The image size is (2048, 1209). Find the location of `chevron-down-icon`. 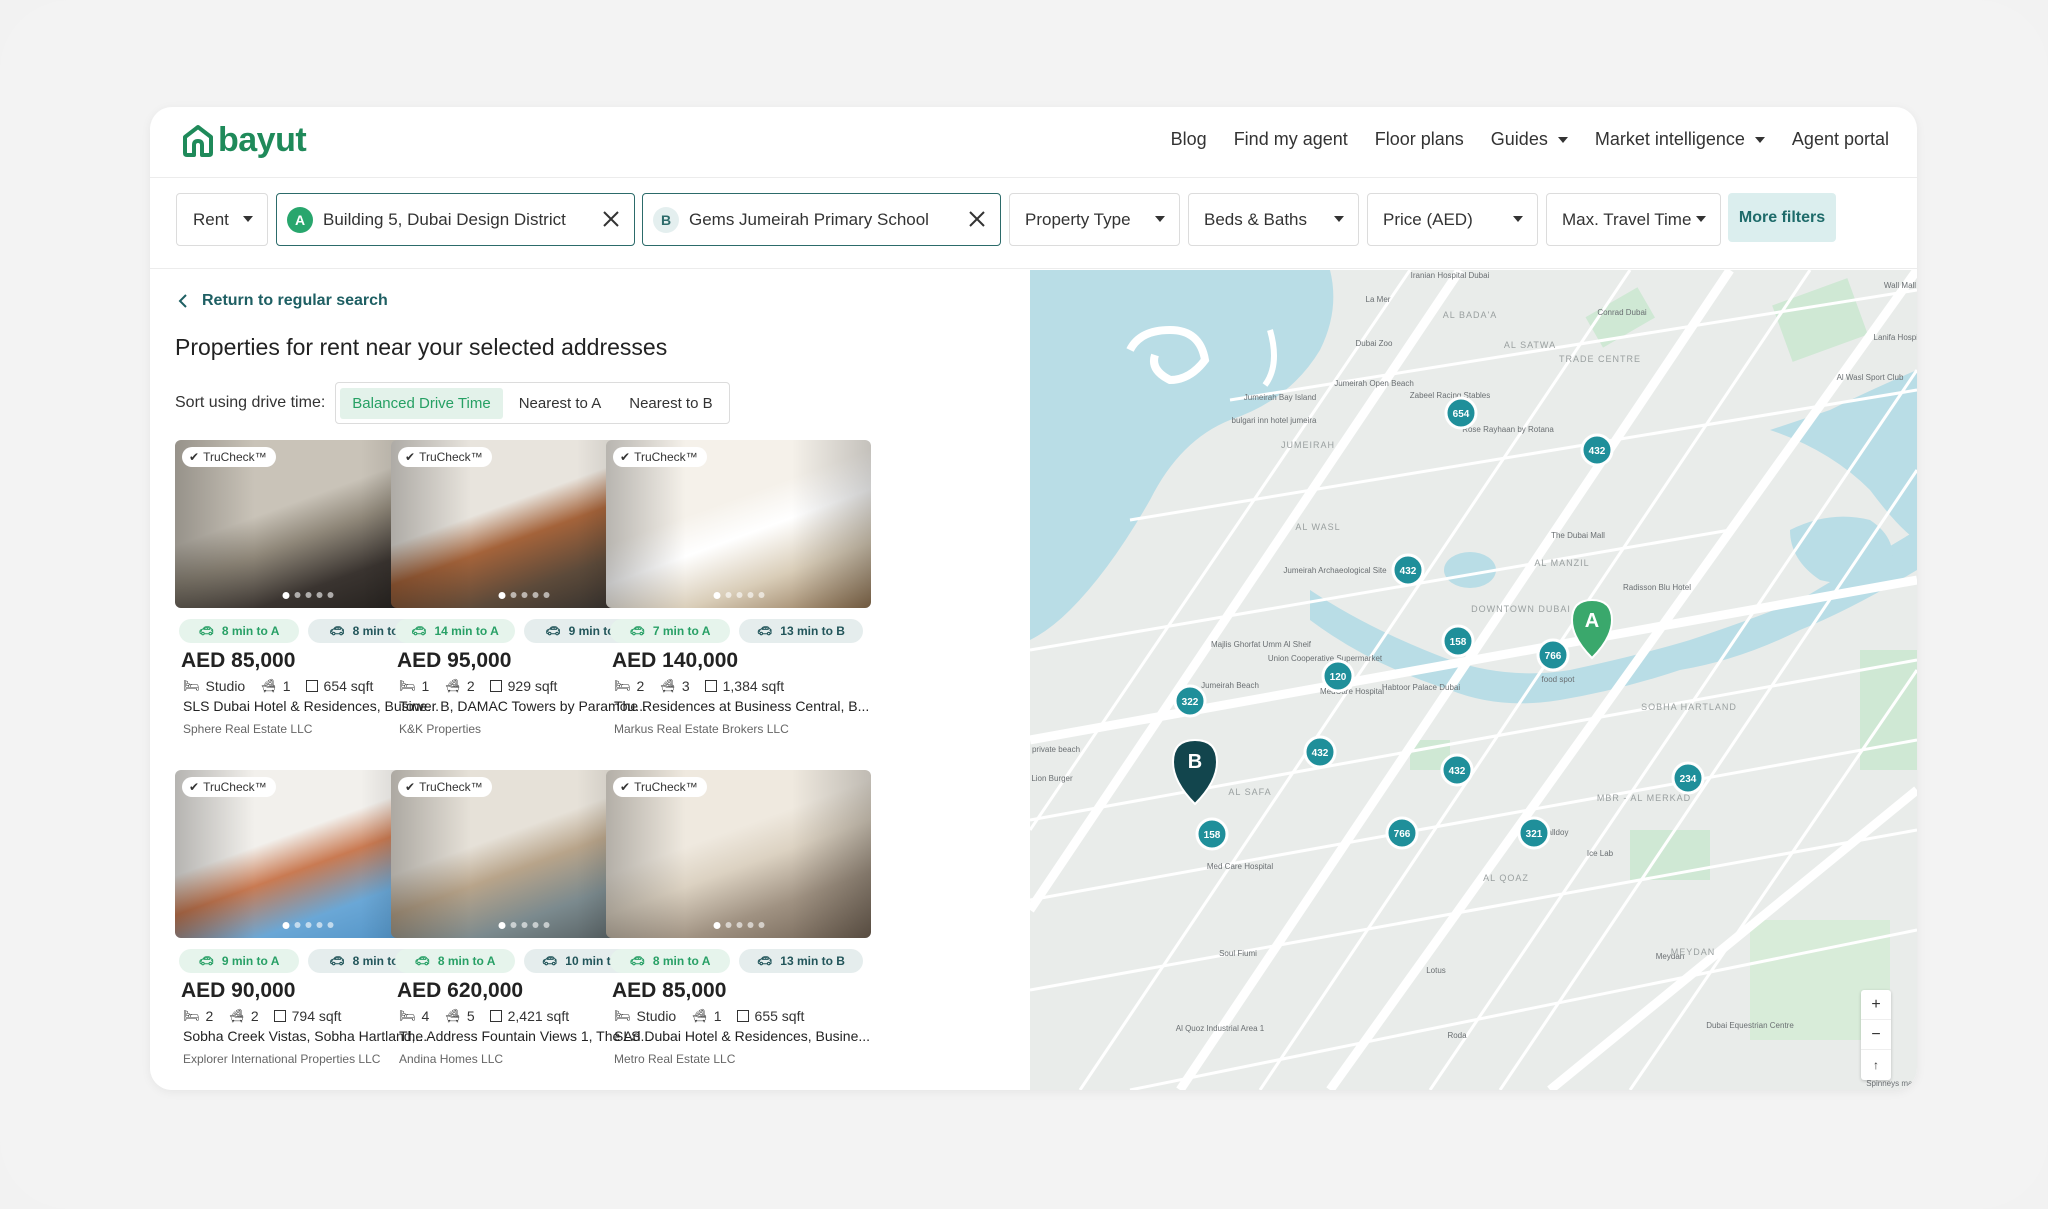

chevron-down-icon is located at coordinates (1562, 139).